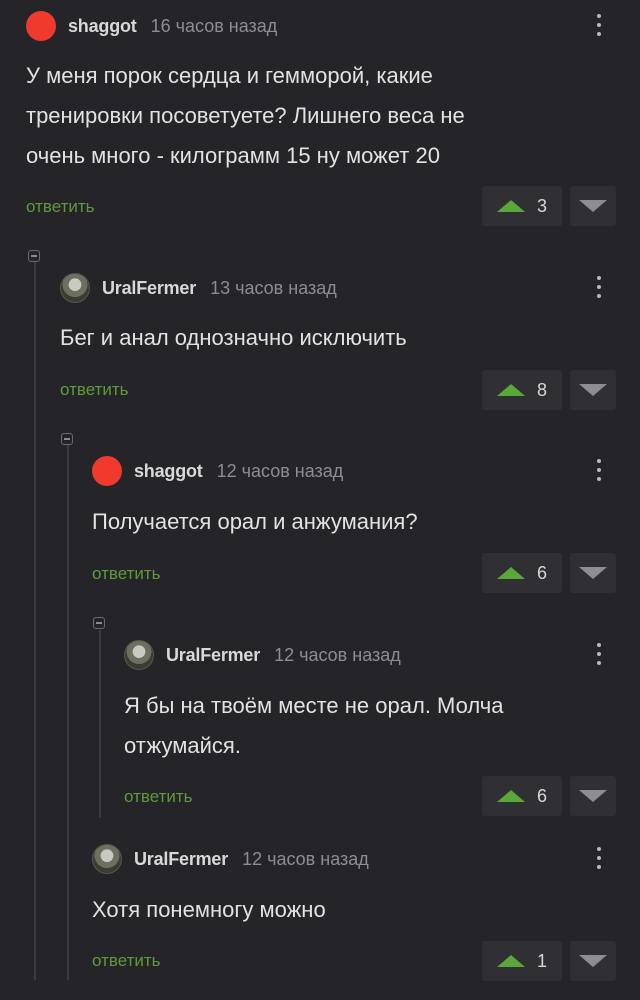 This screenshot has height=1000, width=640. What do you see at coordinates (273, 287) in the screenshot?
I see `timestamp: 13 часов назад` at bounding box center [273, 287].